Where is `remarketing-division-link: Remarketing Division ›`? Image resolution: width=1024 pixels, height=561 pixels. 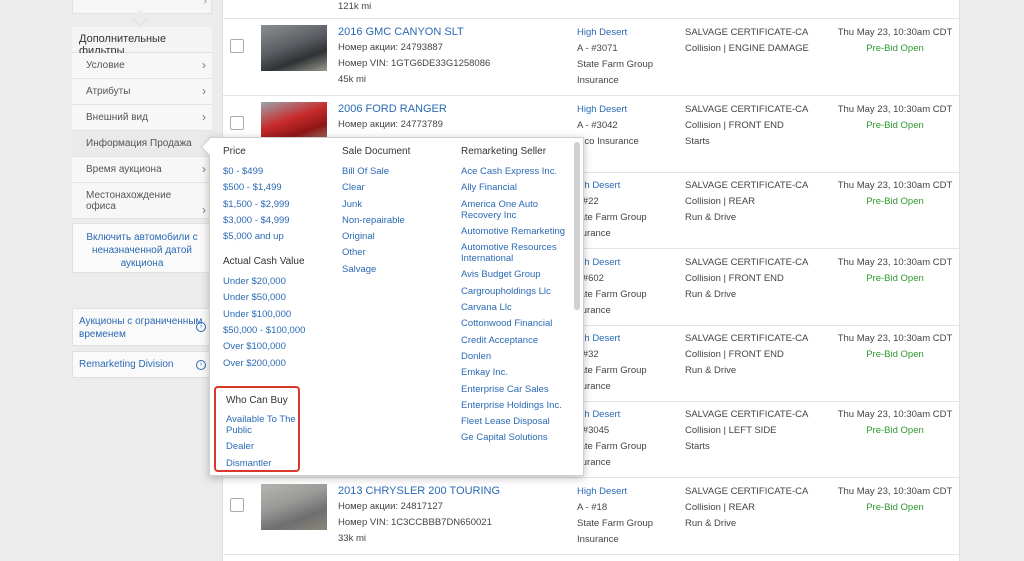
remarketing-division-link: Remarketing Division › is located at coordinates (142, 364).